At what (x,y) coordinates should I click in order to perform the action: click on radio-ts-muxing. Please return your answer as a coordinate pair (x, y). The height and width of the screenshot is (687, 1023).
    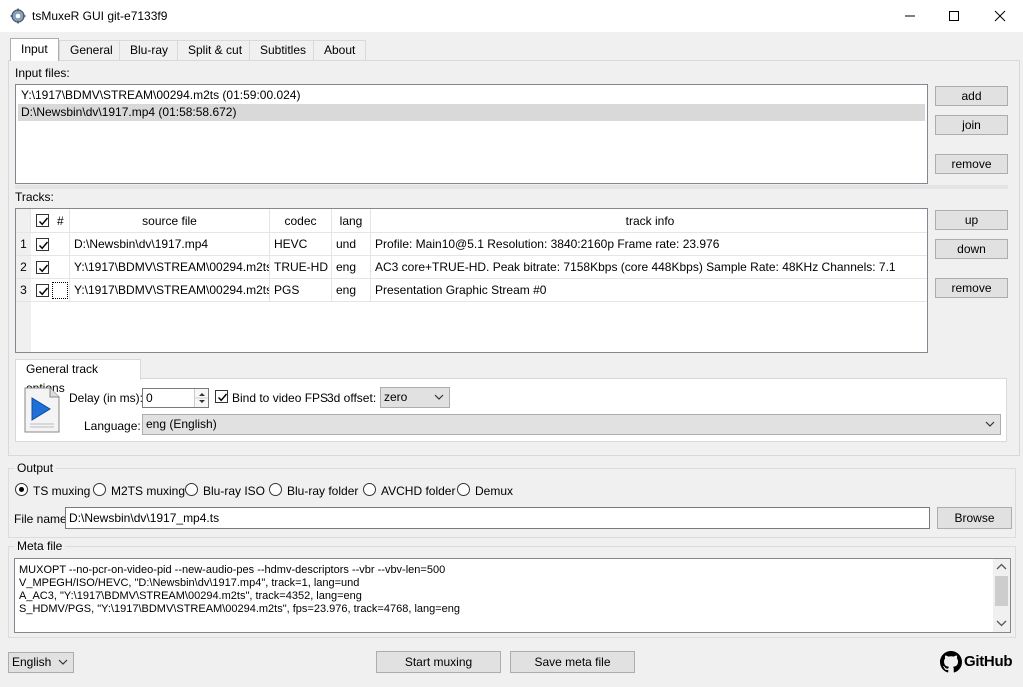
    Looking at the image, I should click on (21, 489).